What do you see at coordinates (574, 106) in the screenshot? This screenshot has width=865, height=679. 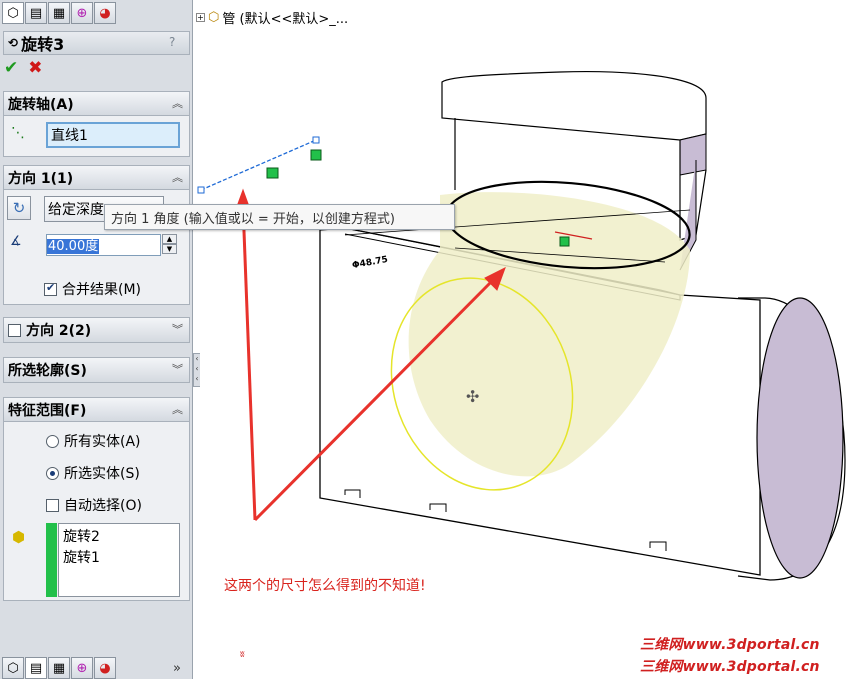 I see `top-cap` at bounding box center [574, 106].